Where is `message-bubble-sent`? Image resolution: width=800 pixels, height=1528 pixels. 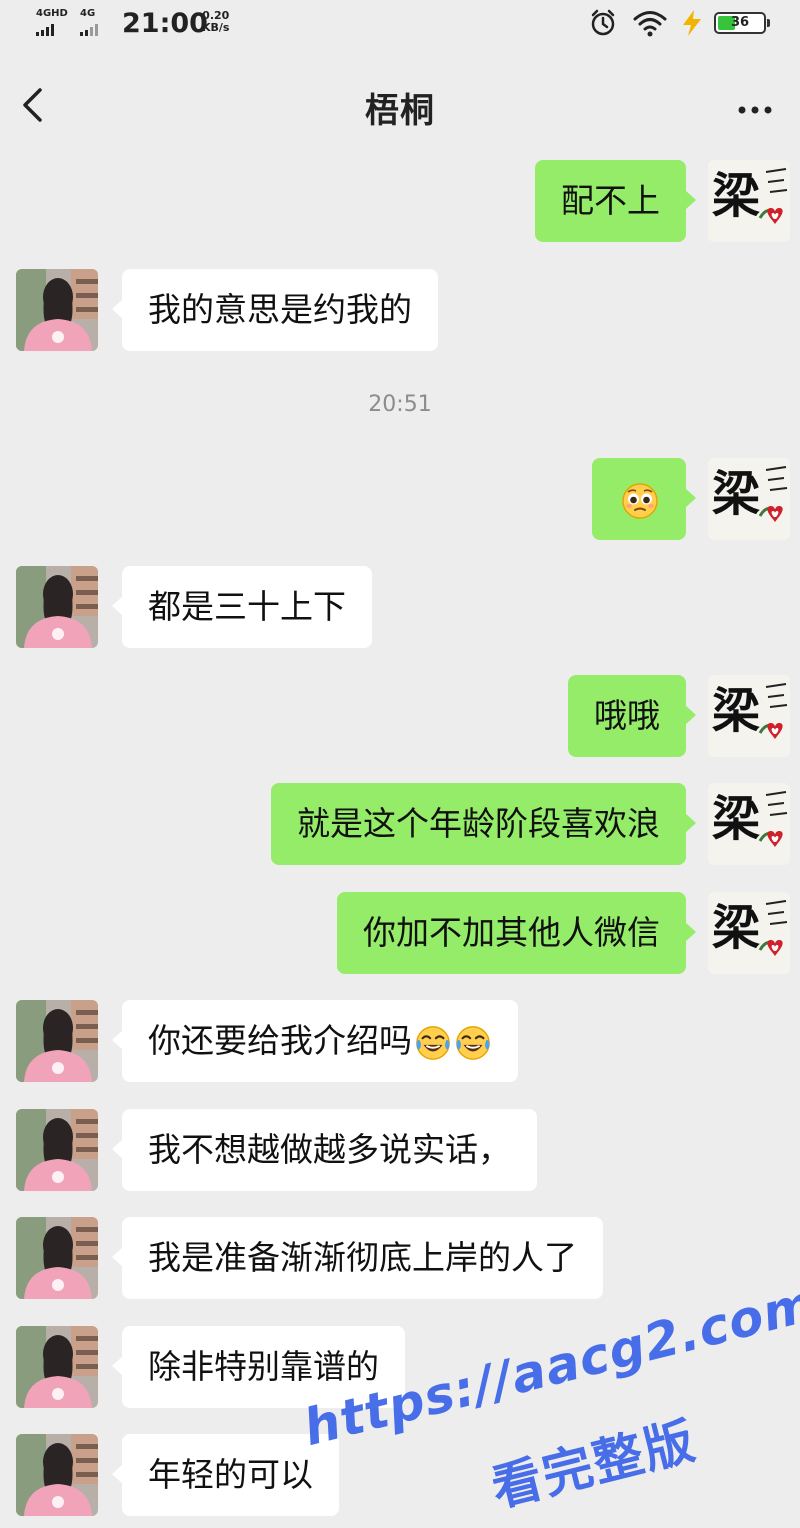
message-bubble-sent is located at coordinates (644, 499).